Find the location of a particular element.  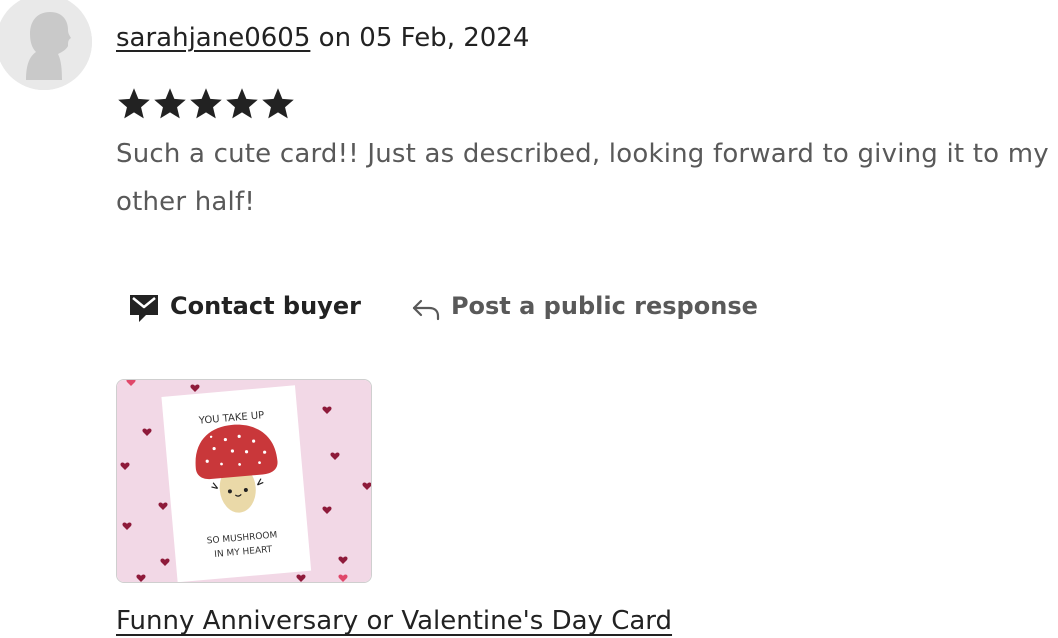

reviewer-username-link: sarahjane0605 is located at coordinates (213, 38).